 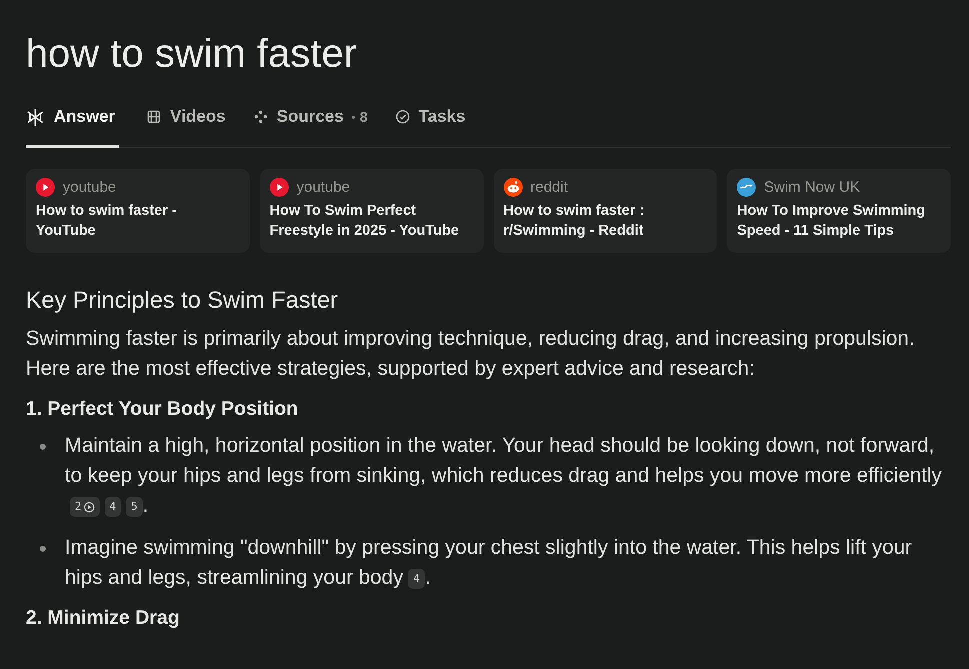 I want to click on source-card: Swim Now UK How To Improve Swimming Speed - 11 Simple Tips, so click(x=839, y=211).